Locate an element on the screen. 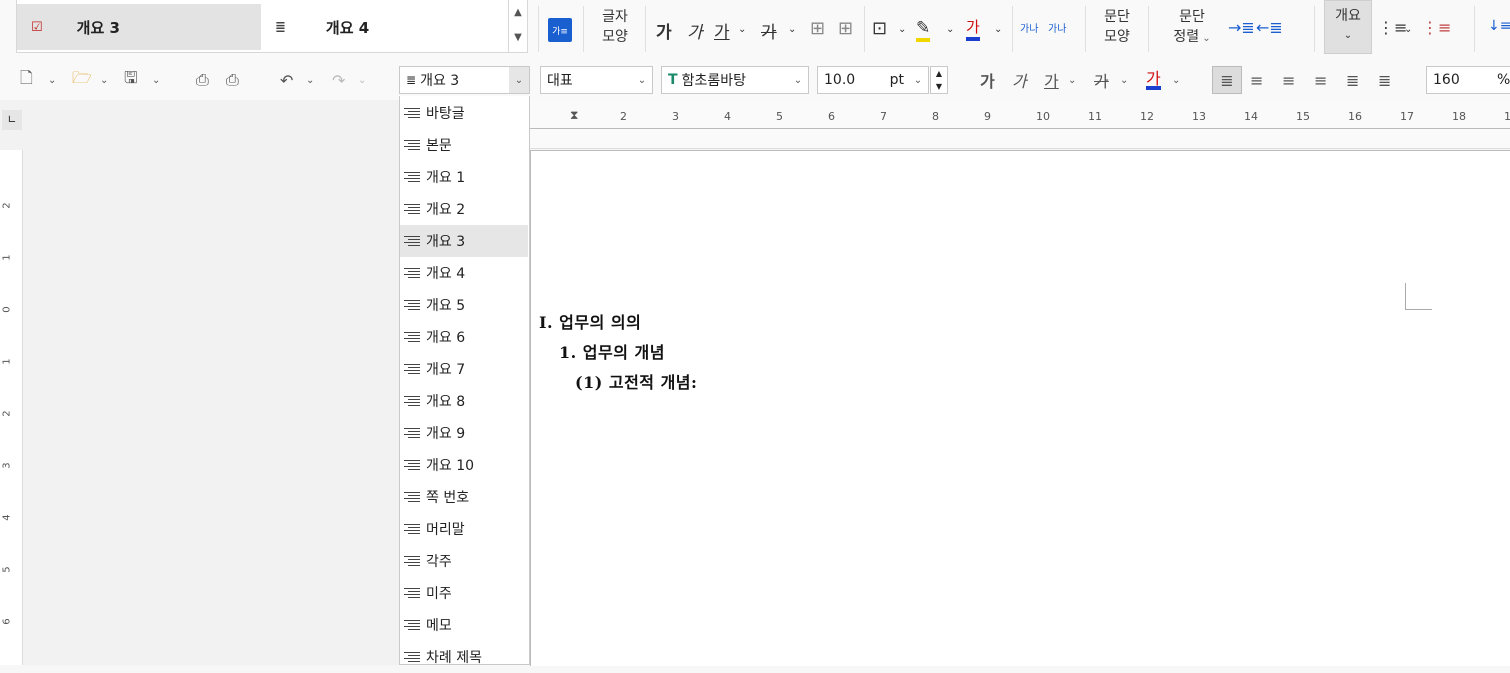 Image resolution: width=1510 pixels, height=673 pixels. dropdown-item: 개요 7 is located at coordinates (464, 369).